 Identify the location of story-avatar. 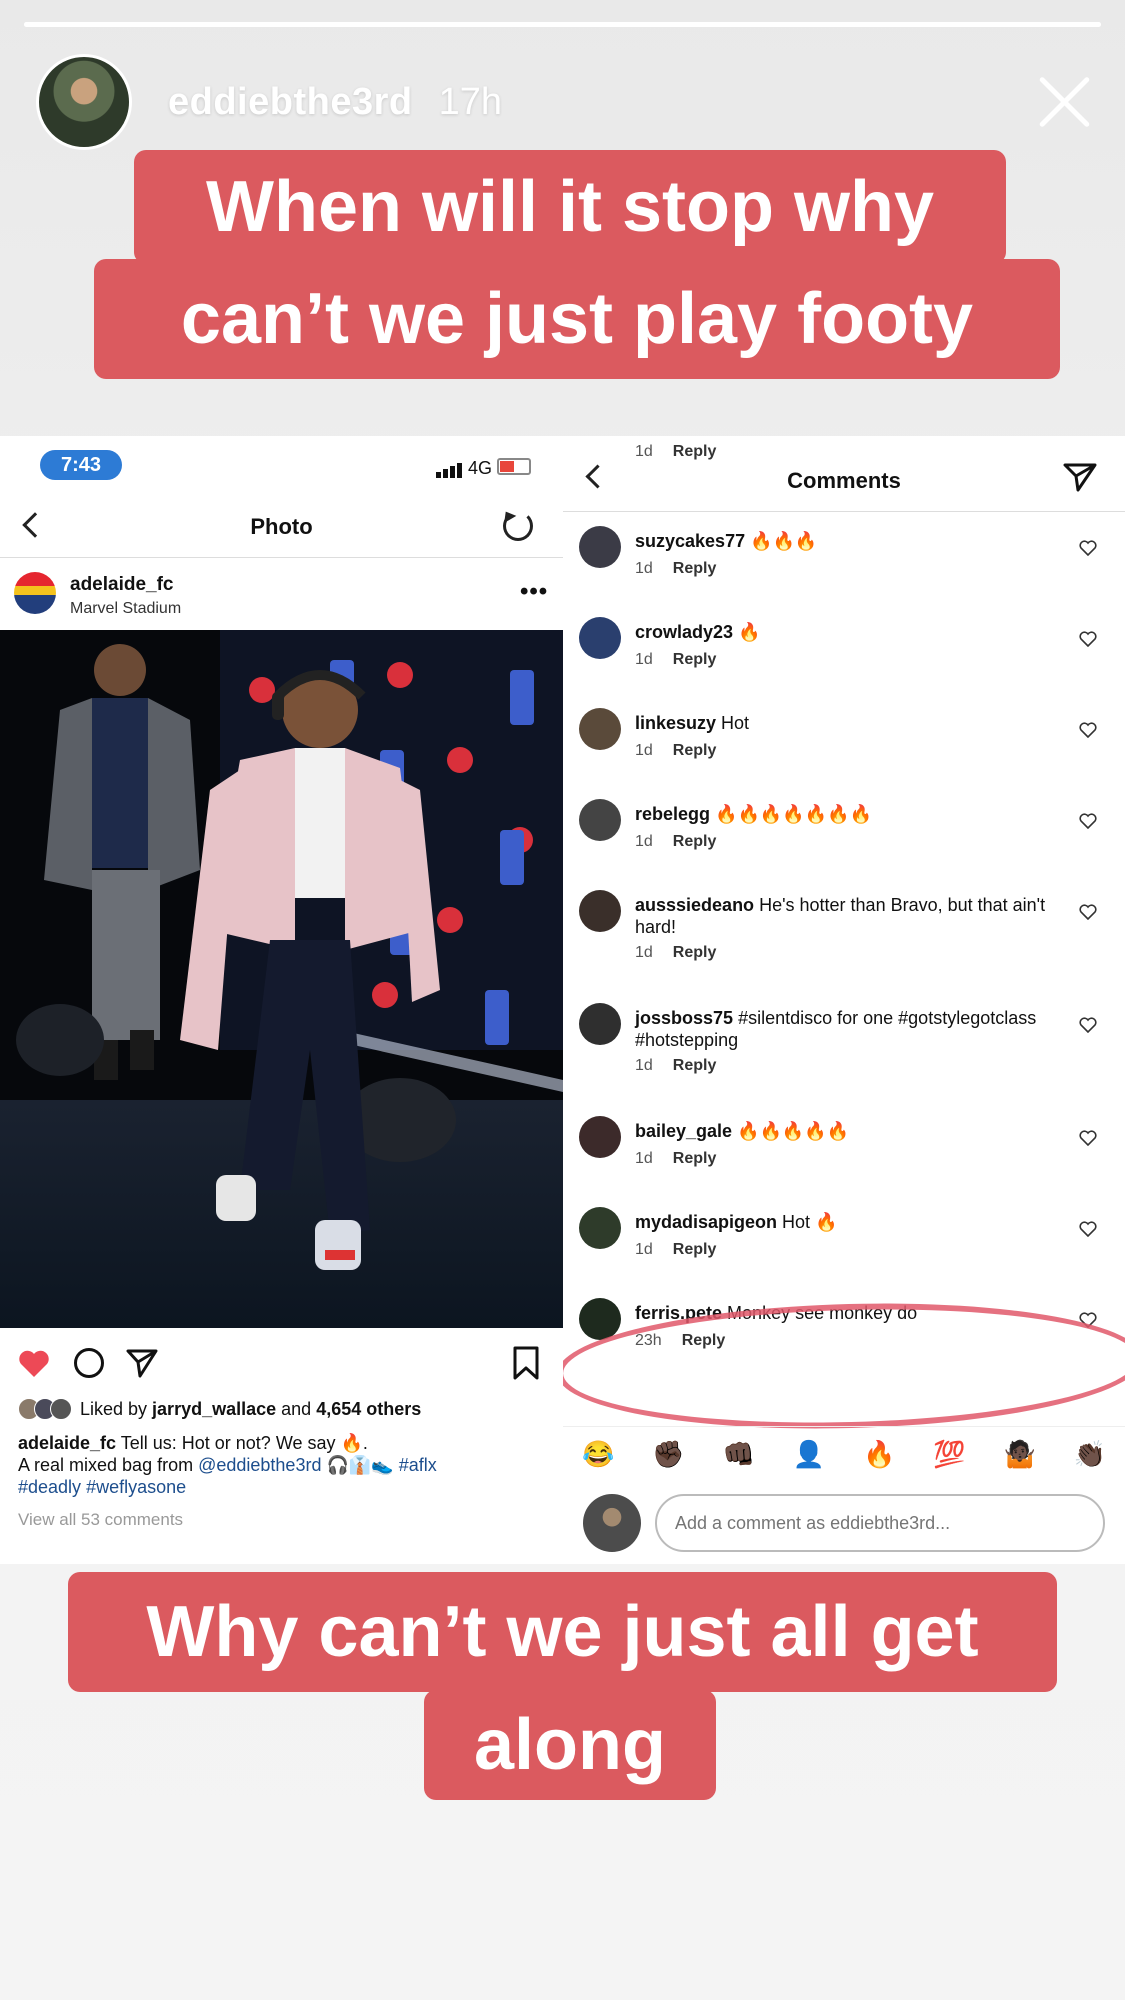
(84, 102).